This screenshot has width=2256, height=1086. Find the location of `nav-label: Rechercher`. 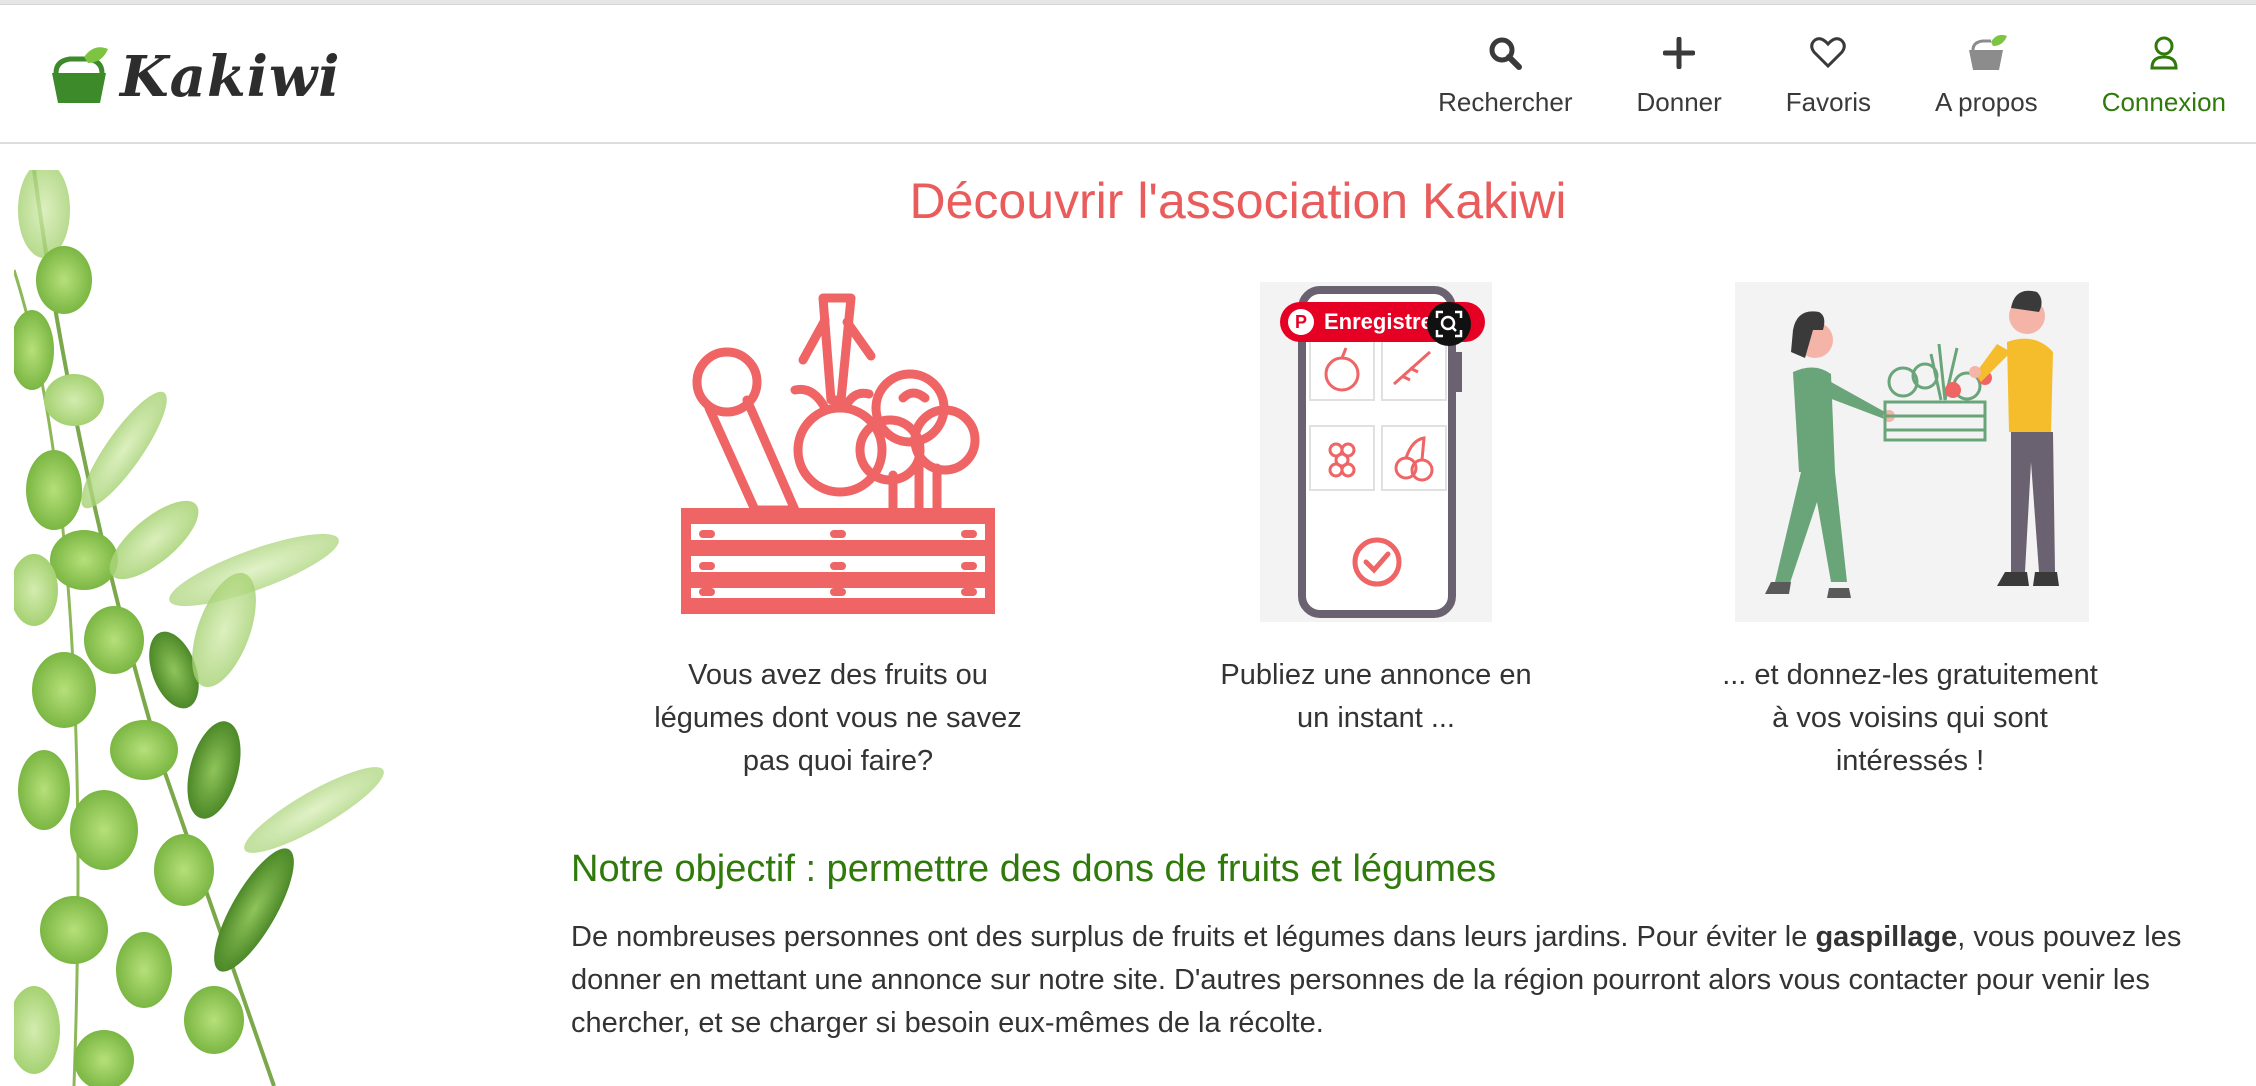

nav-label: Rechercher is located at coordinates (1505, 102).